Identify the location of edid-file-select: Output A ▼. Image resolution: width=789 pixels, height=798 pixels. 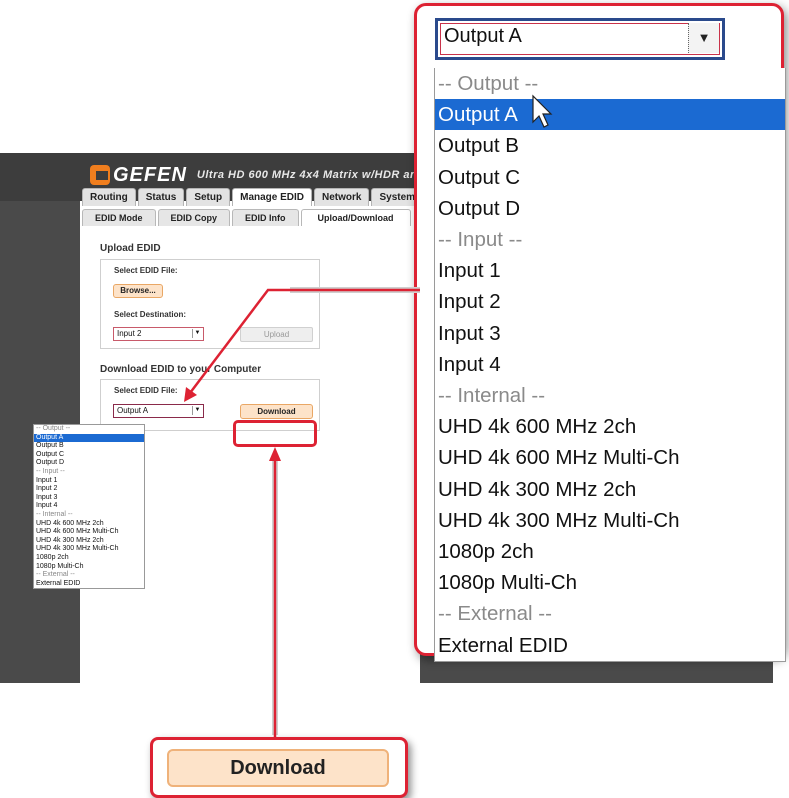
(158, 411).